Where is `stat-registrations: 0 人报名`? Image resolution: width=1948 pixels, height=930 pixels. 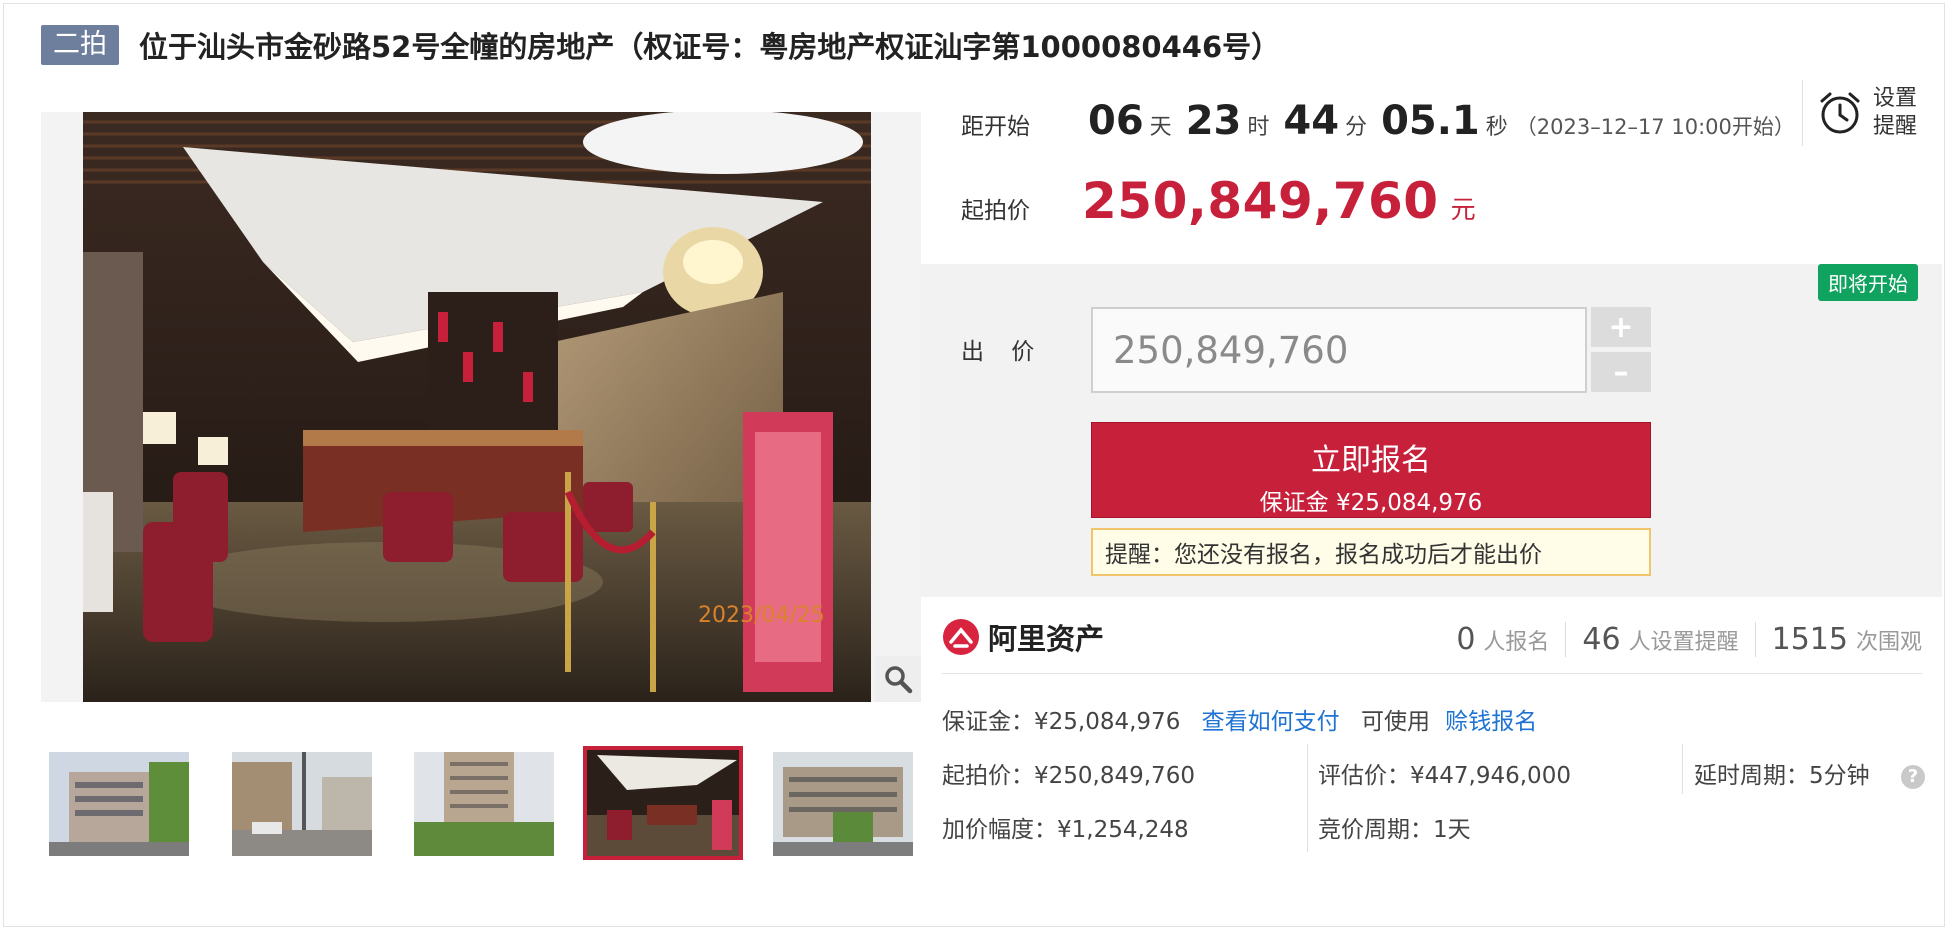 stat-registrations: 0 人报名 is located at coordinates (1502, 639).